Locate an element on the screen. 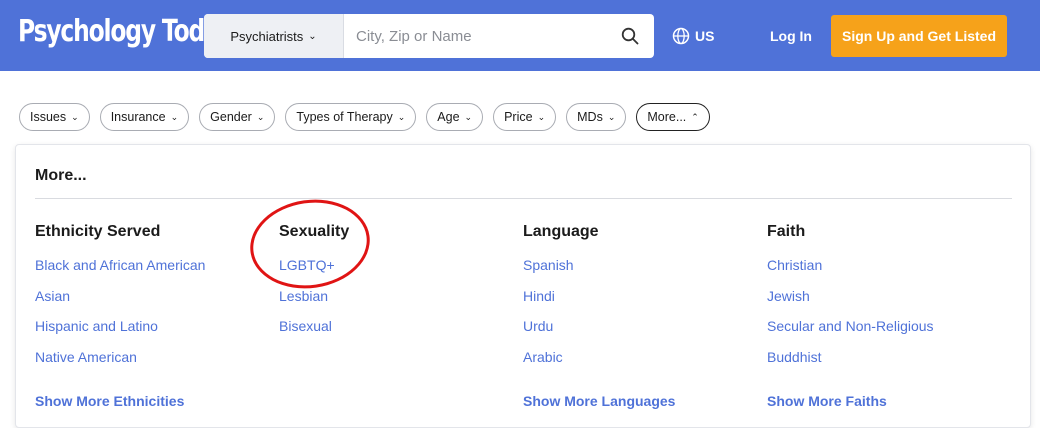 The width and height of the screenshot is (1040, 428). filter-chip-gender: Gender ⌄ is located at coordinates (237, 117).